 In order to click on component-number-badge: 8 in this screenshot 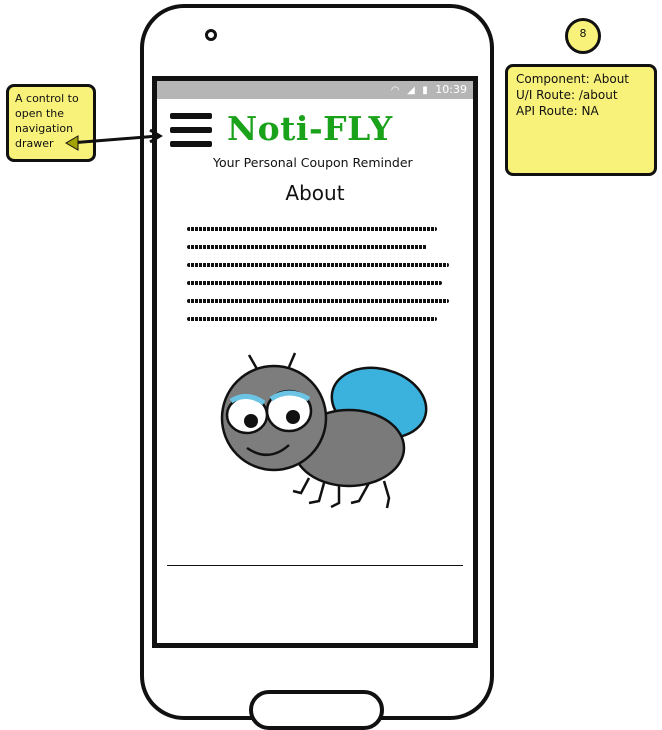, I will do `click(583, 36)`.